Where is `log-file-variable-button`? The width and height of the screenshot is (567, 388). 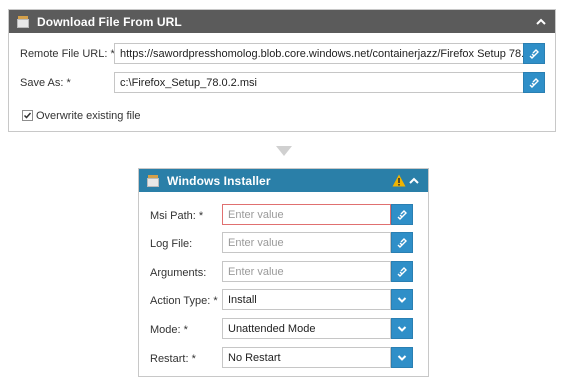
log-file-variable-button is located at coordinates (402, 242).